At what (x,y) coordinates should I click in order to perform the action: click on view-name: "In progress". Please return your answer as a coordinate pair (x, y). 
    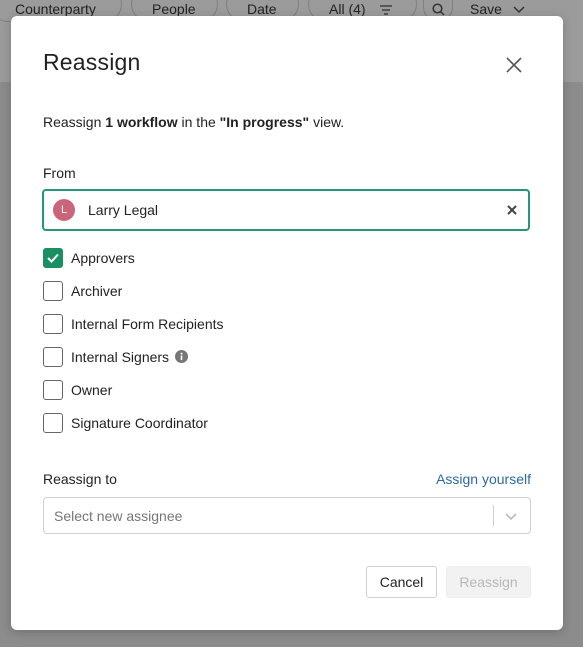
    Looking at the image, I should click on (264, 122).